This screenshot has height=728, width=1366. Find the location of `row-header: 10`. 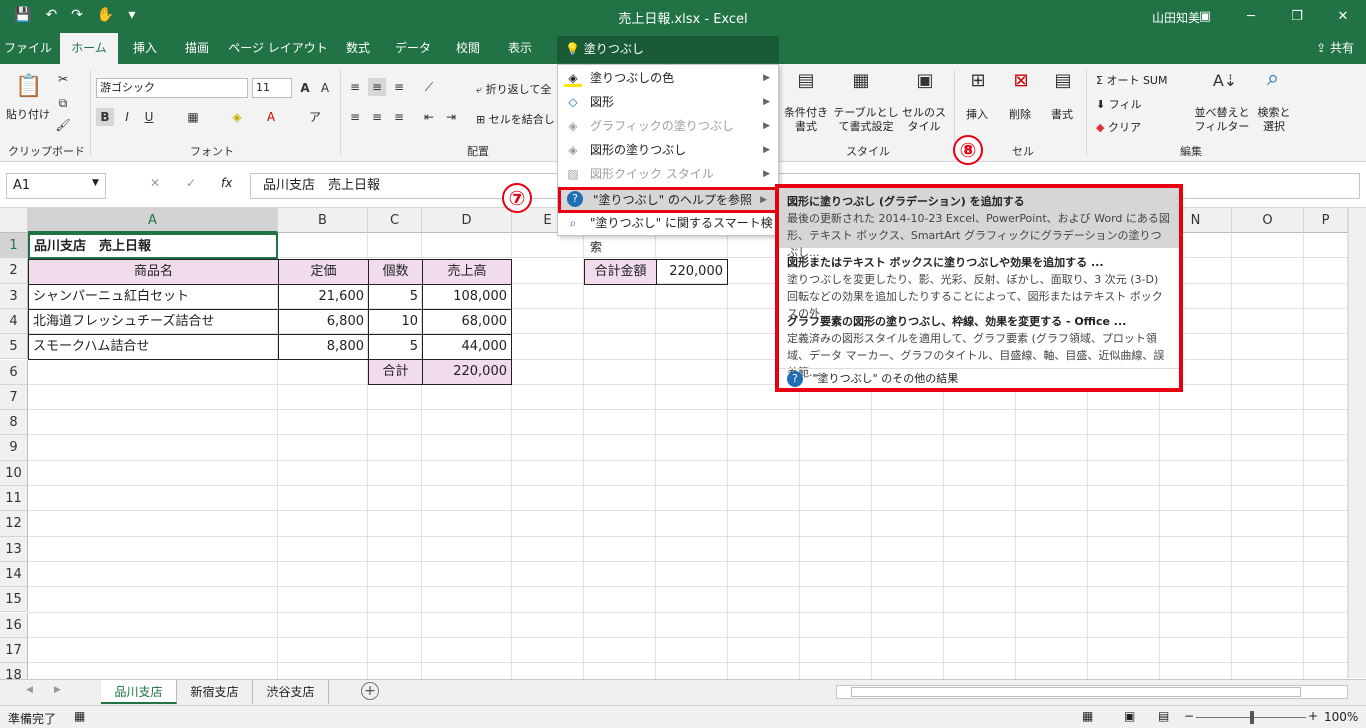

row-header: 10 is located at coordinates (14, 473).